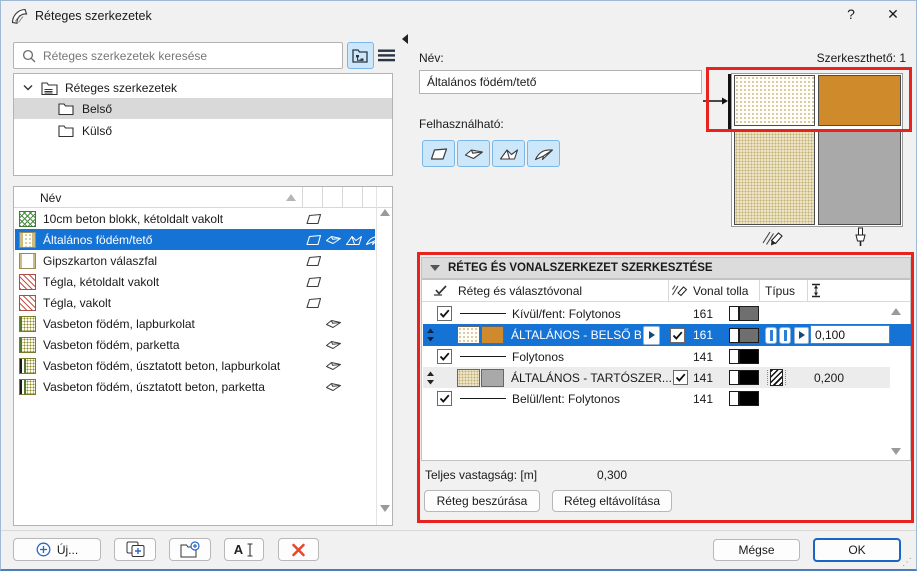 This screenshot has height=571, width=917. I want to click on line-pen-column-header: Vonal tolla, so click(720, 291).